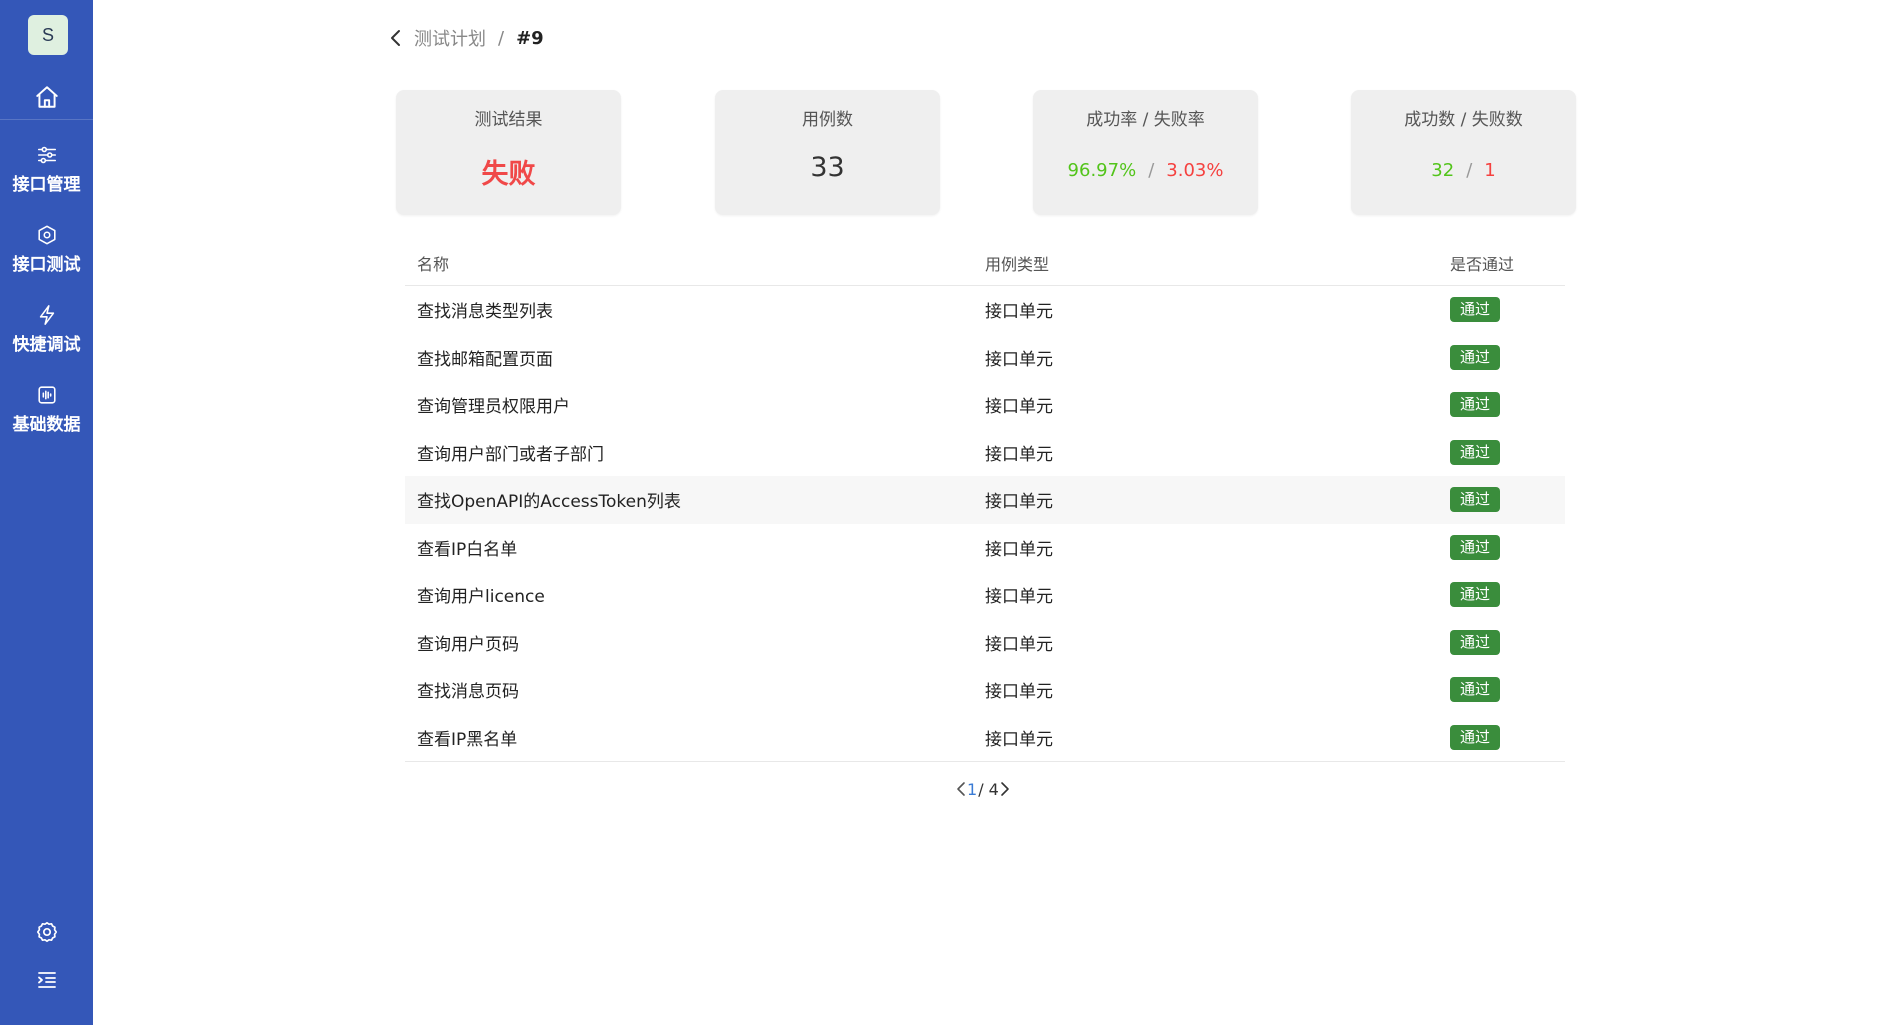  I want to click on column-header-pass: 是否通过, so click(1482, 264).